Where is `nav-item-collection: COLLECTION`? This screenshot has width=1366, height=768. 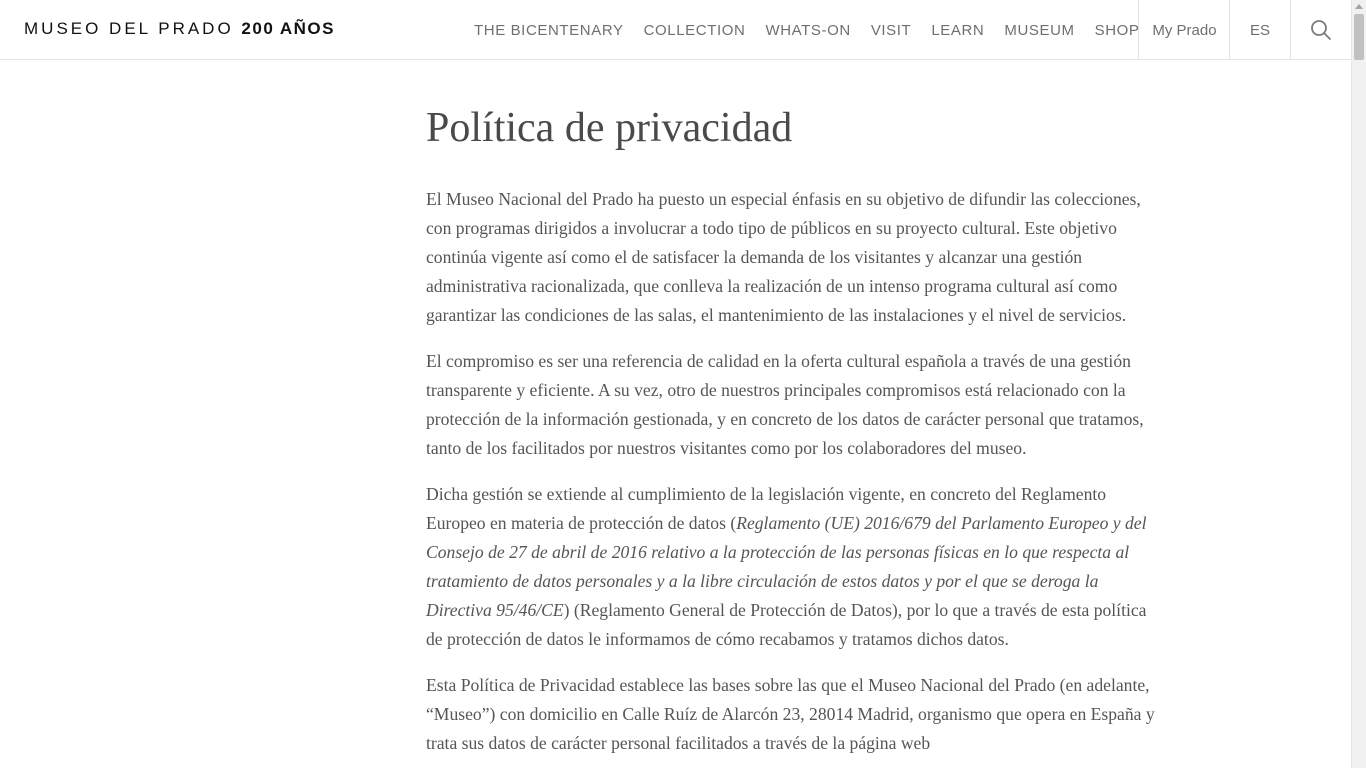
nav-item-collection: COLLECTION is located at coordinates (695, 30).